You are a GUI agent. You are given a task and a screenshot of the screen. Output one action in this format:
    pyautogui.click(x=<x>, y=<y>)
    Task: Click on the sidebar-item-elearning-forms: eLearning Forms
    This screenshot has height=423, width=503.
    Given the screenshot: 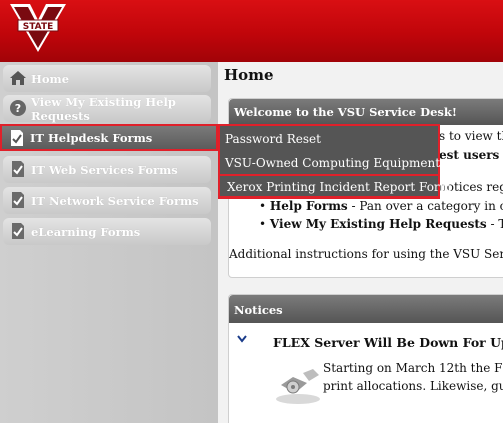 What is the action you would take?
    pyautogui.click(x=107, y=231)
    